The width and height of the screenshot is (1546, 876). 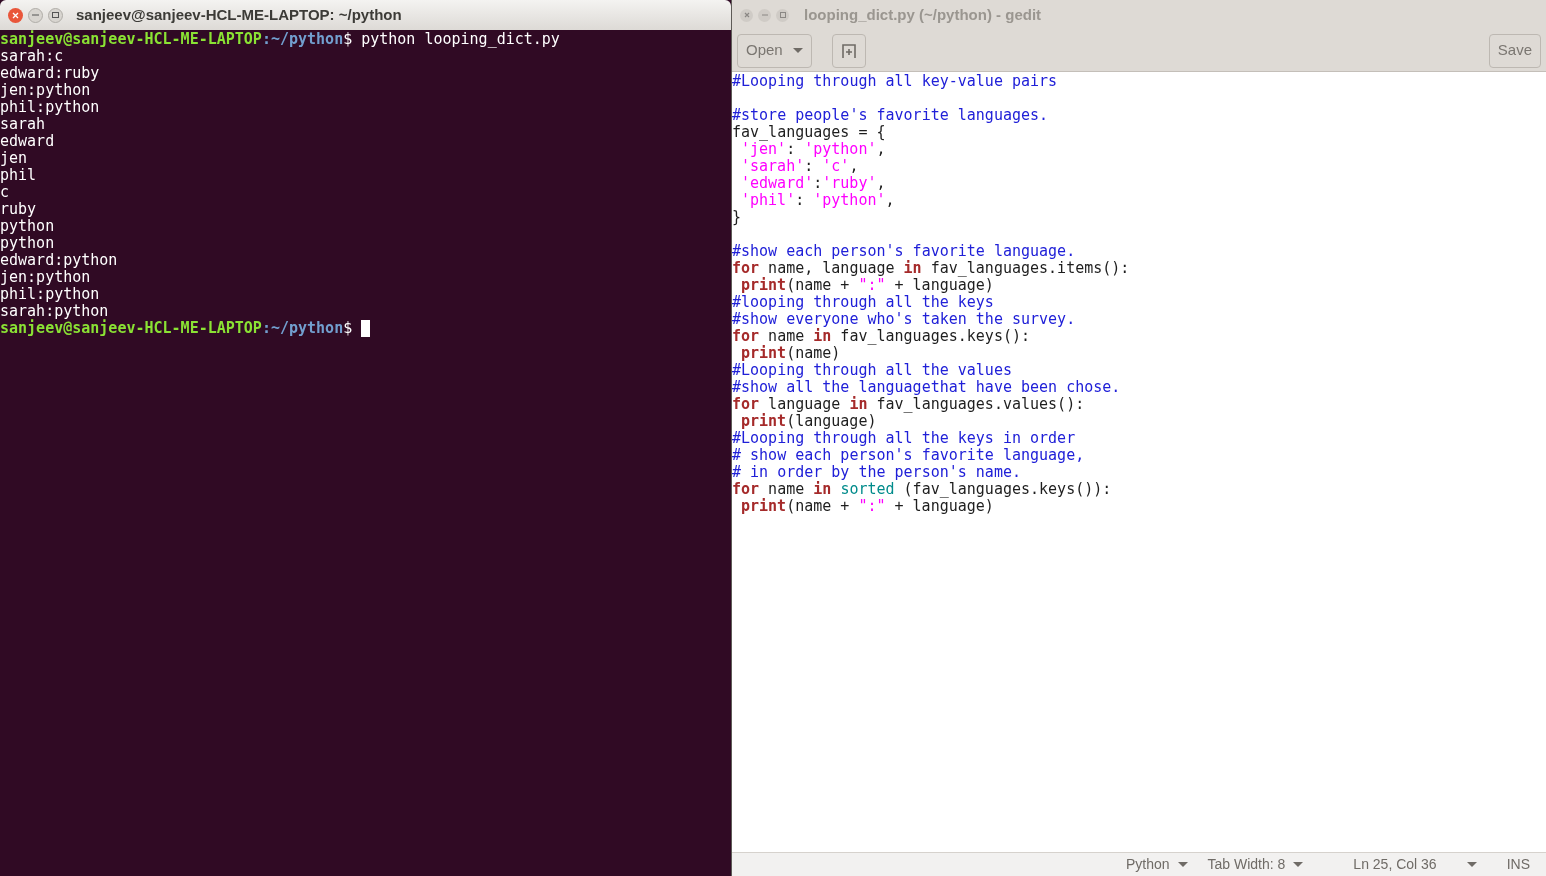 I want to click on code-line: #looping through all the keys, so click(x=863, y=302).